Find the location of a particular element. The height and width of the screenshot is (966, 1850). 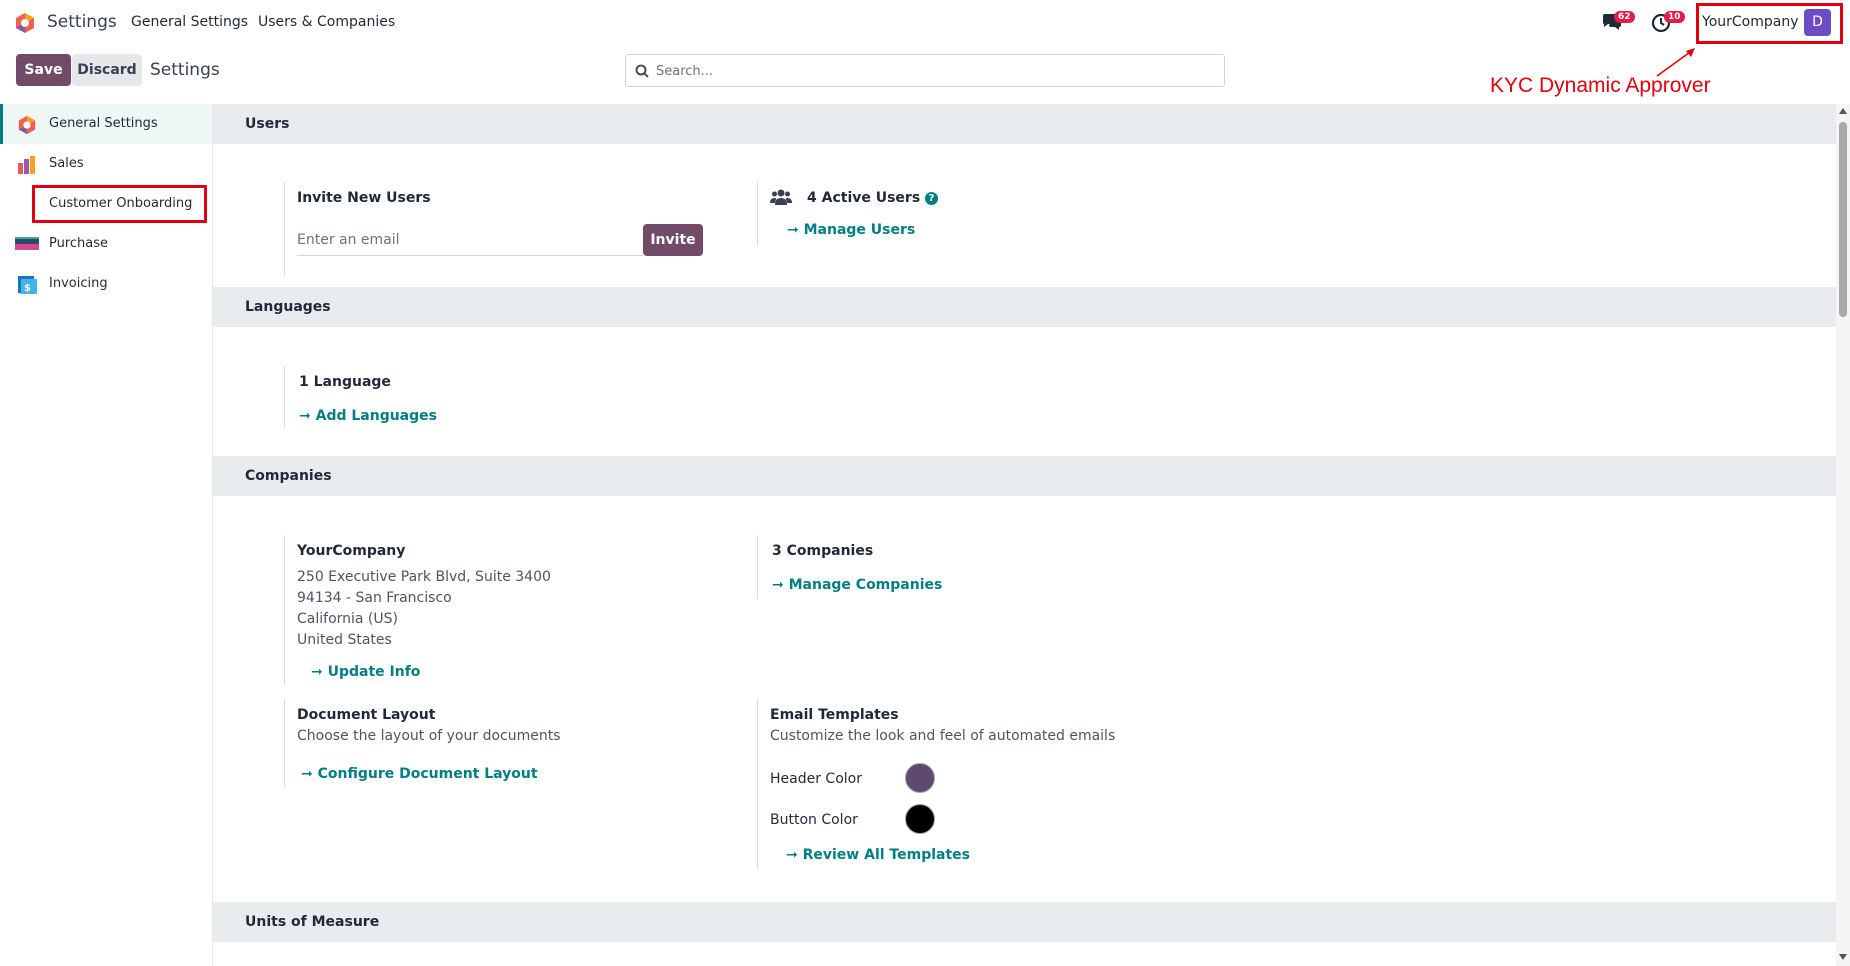

sidebar-item-label: Sales is located at coordinates (66, 163).